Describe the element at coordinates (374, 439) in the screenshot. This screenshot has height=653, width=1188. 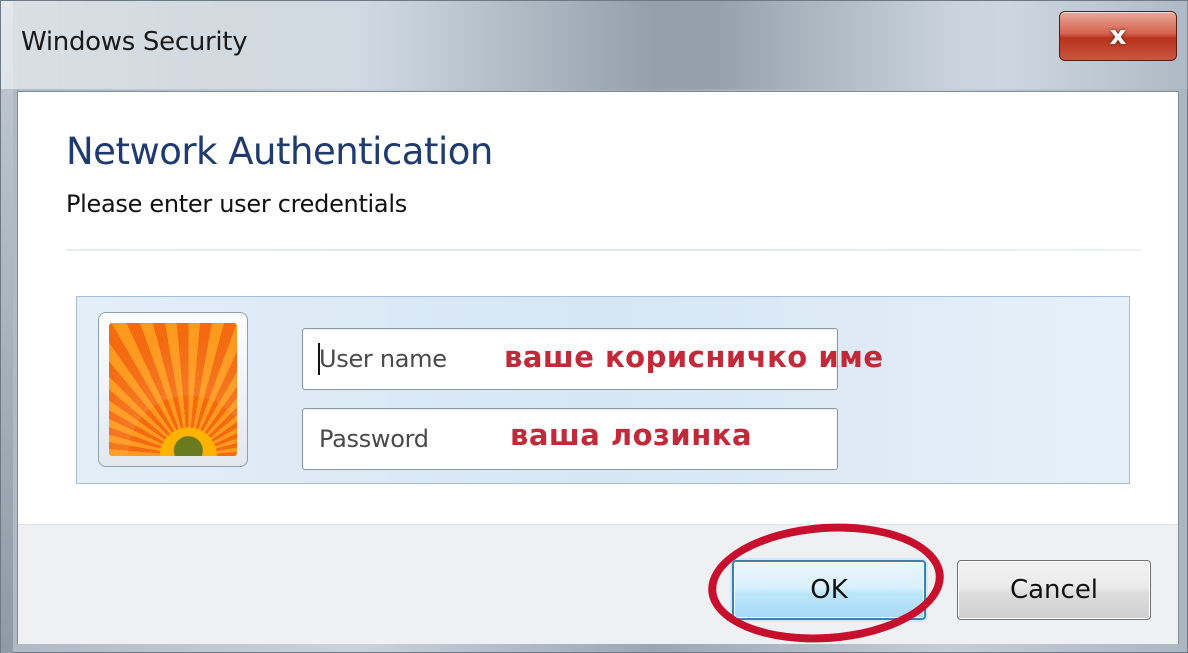
I see `password-placeholder: Password` at that location.